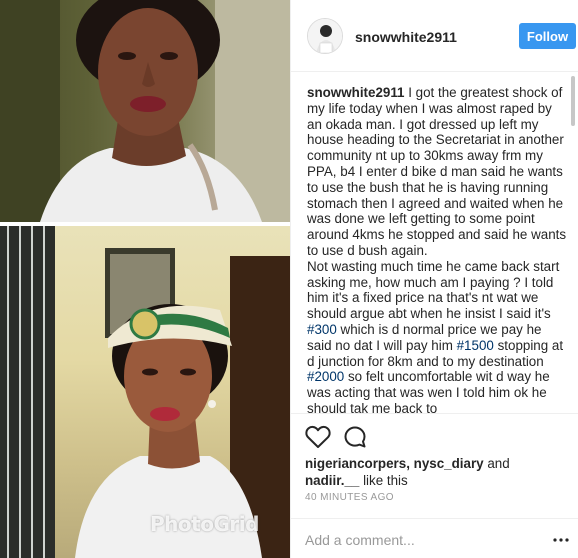 The height and width of the screenshot is (558, 578). I want to click on liked-by-other-user: nadiir.__, so click(332, 480).